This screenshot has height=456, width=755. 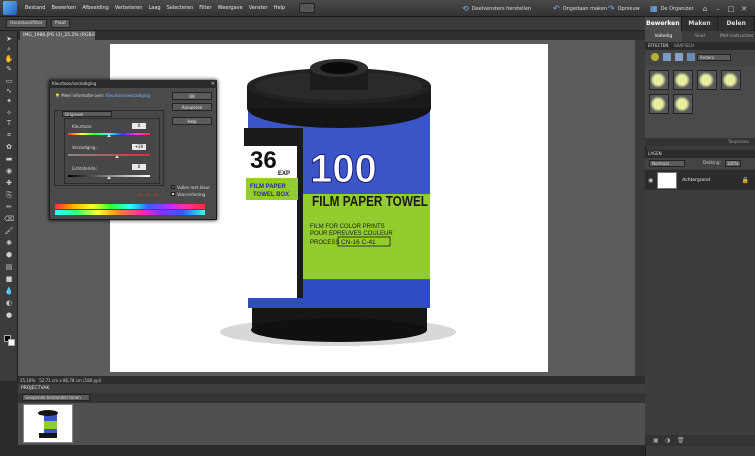 I want to click on eyedropper-subtract-icon: ✐, so click(x=156, y=195).